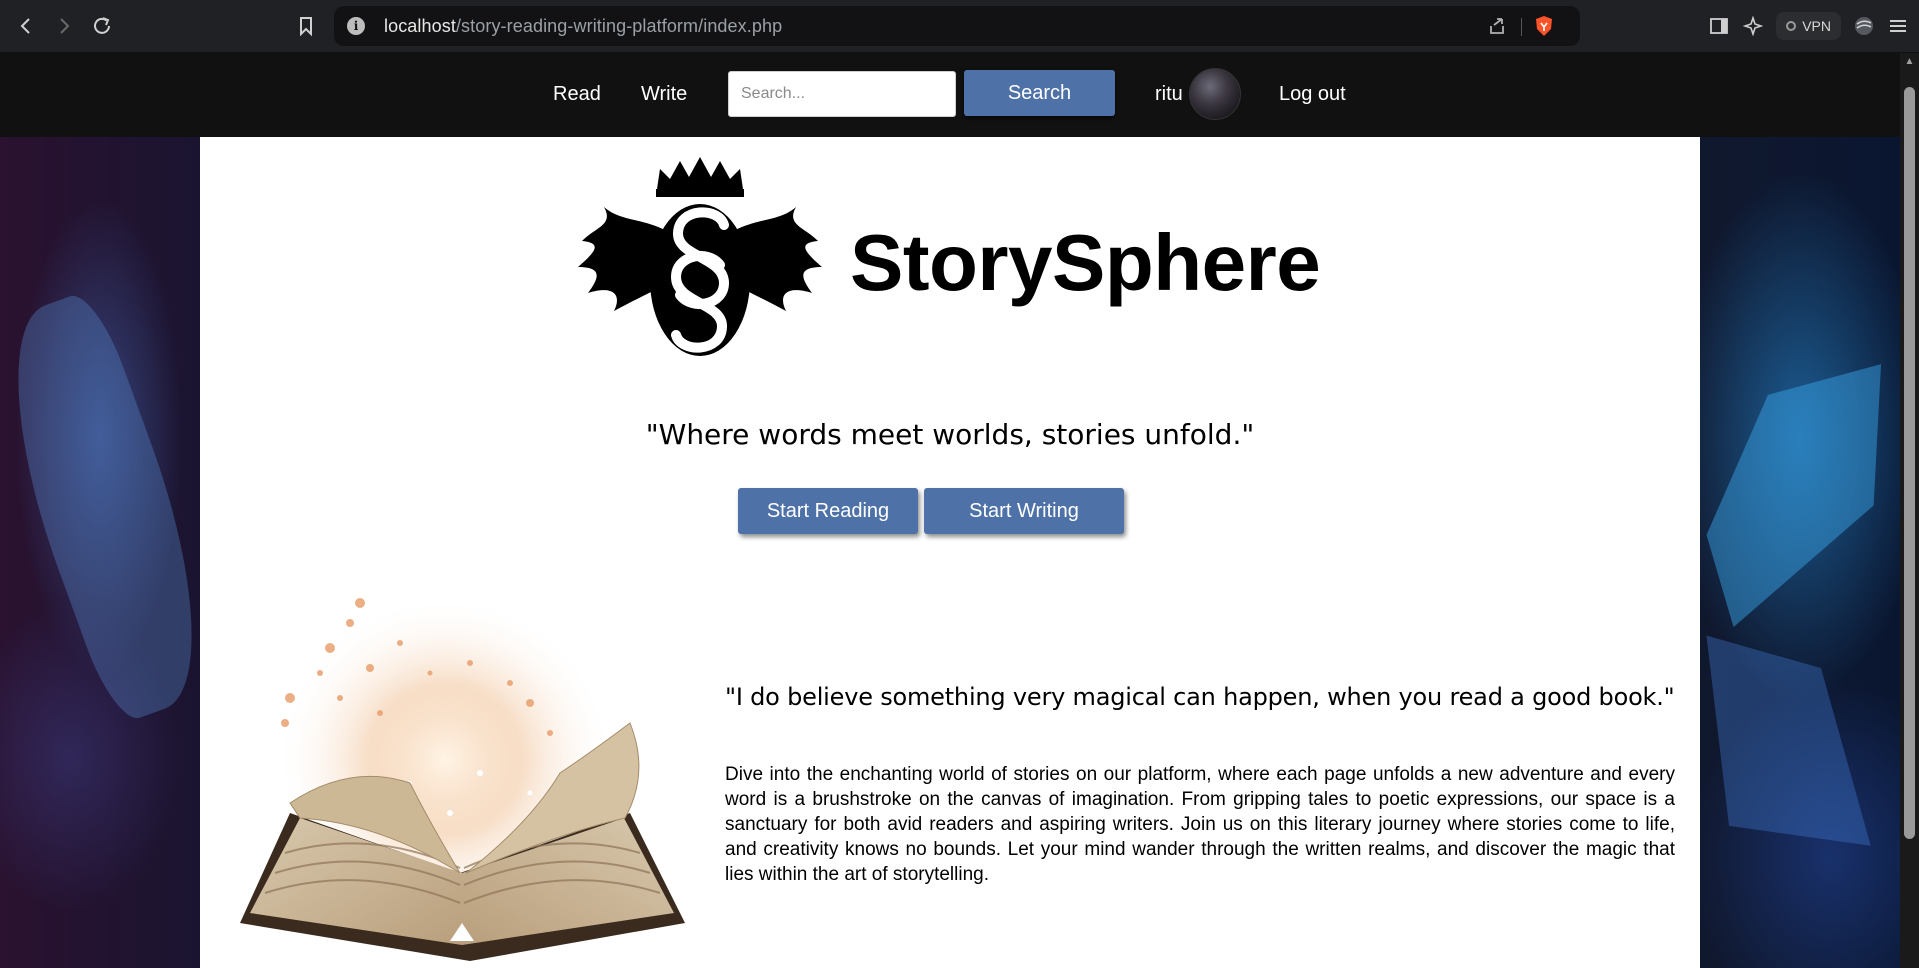  What do you see at coordinates (102, 26) in the screenshot?
I see `reload-icon` at bounding box center [102, 26].